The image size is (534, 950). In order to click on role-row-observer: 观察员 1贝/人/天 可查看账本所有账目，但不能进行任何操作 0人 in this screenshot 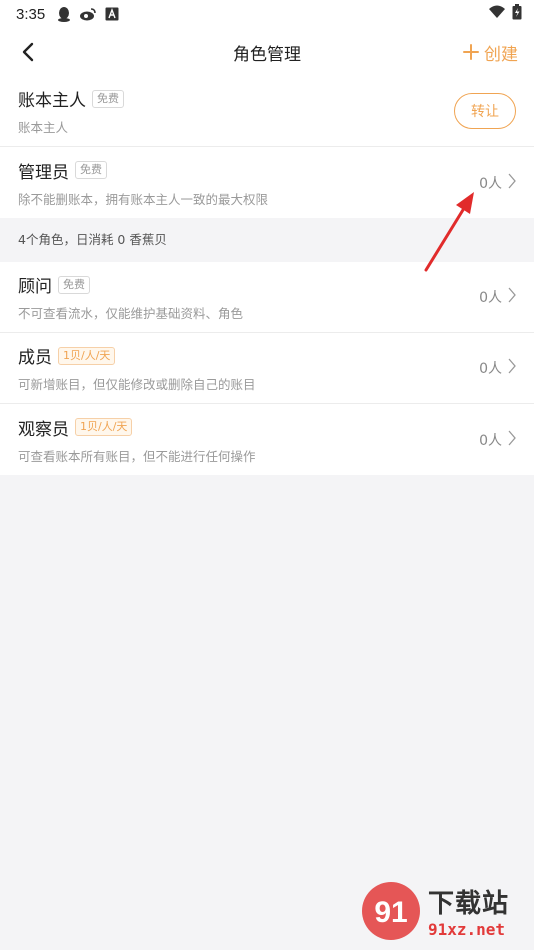, I will do `click(267, 439)`.